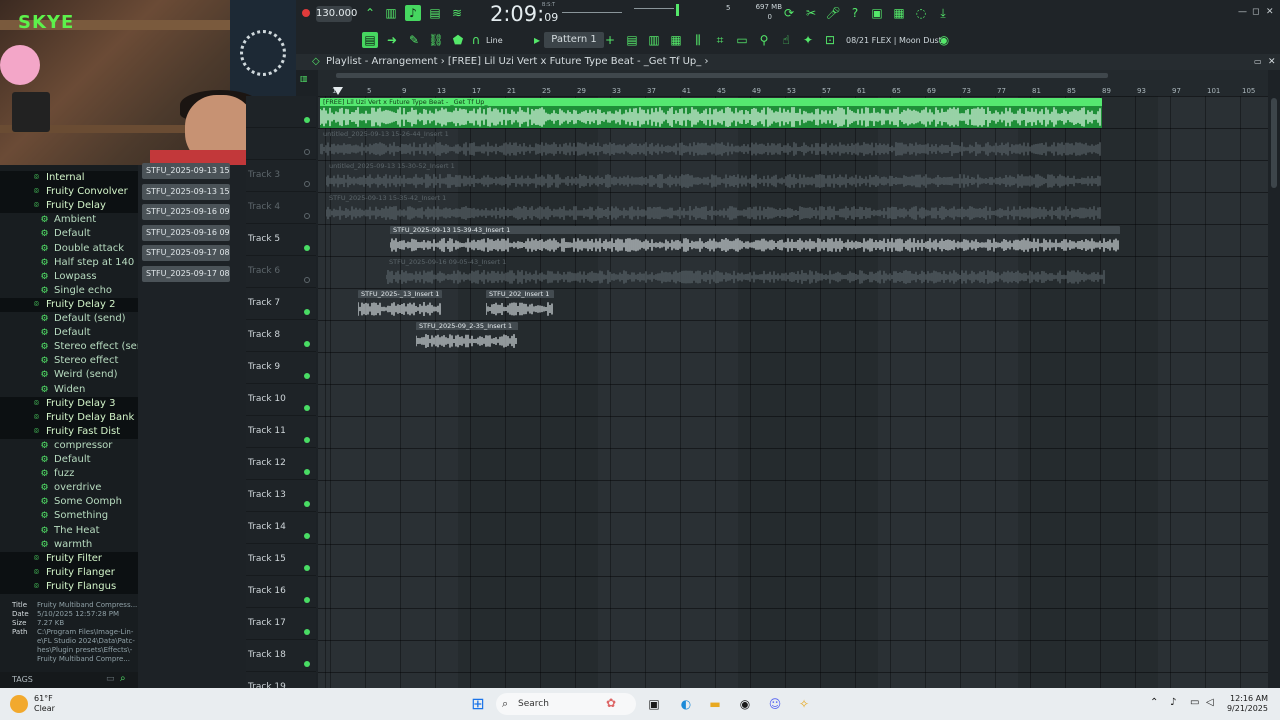  What do you see at coordinates (281, 368) in the screenshot?
I see `track-header: Track 9` at bounding box center [281, 368].